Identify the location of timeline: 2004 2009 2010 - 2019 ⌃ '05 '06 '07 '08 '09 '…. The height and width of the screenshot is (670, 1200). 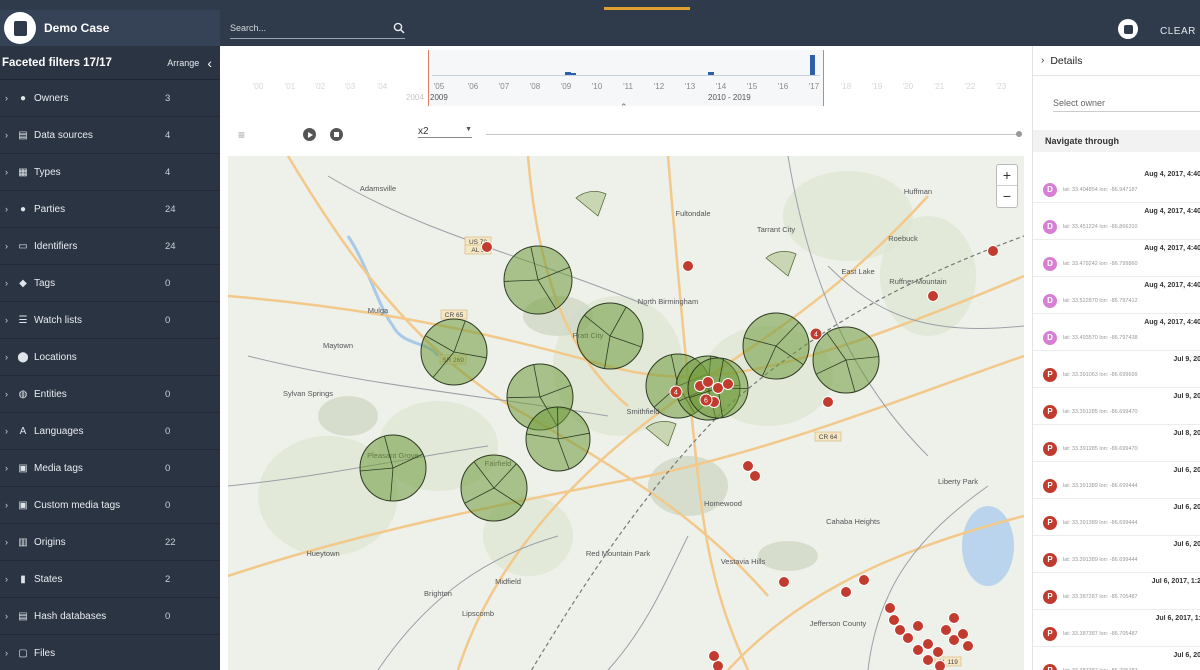
(626, 81).